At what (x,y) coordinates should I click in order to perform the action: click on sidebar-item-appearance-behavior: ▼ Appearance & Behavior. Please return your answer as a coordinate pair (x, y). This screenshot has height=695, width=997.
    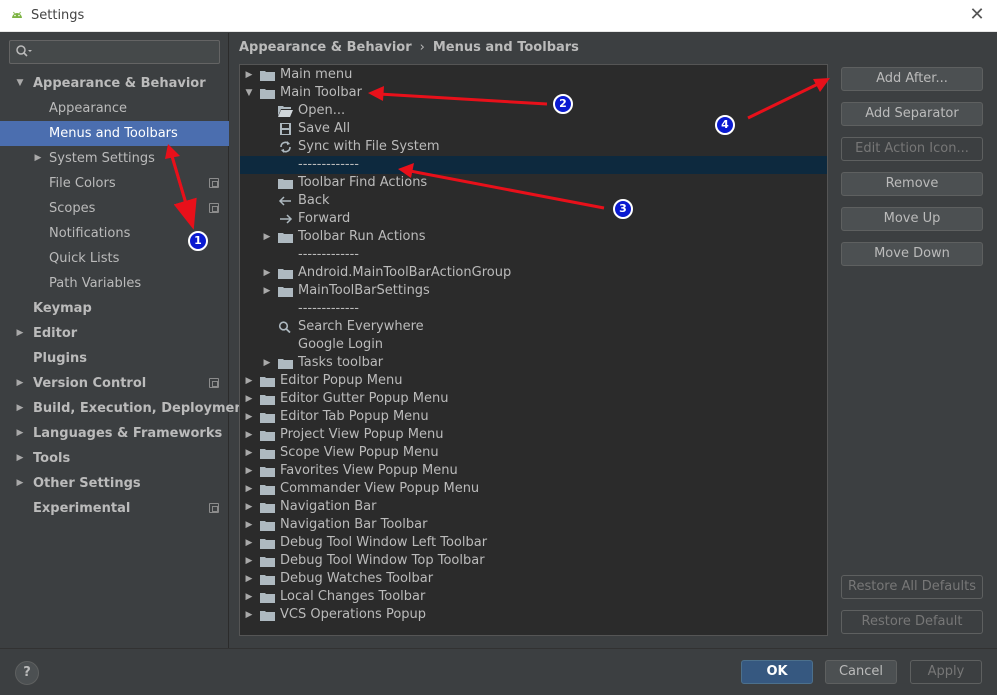
    Looking at the image, I should click on (114, 83).